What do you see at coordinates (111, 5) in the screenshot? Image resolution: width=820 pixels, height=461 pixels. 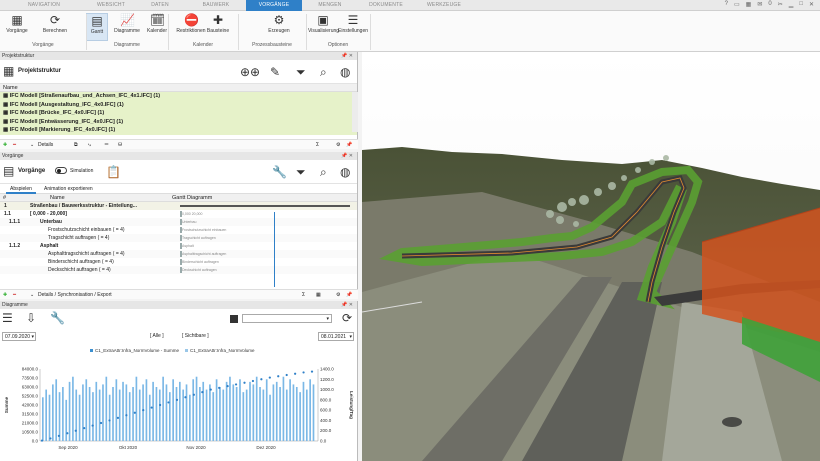 I see `tab-websicht: WEBSICHT` at bounding box center [111, 5].